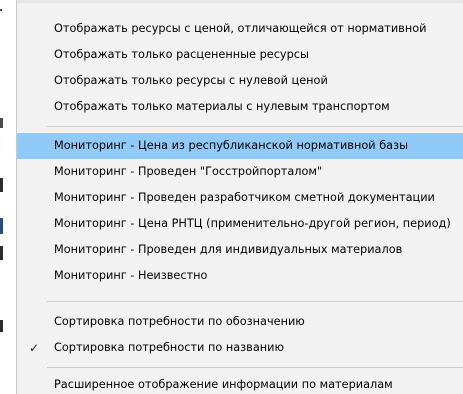 This screenshot has width=463, height=394. I want to click on menu-item-label: Мониторинг - Неизвестно, so click(131, 275).